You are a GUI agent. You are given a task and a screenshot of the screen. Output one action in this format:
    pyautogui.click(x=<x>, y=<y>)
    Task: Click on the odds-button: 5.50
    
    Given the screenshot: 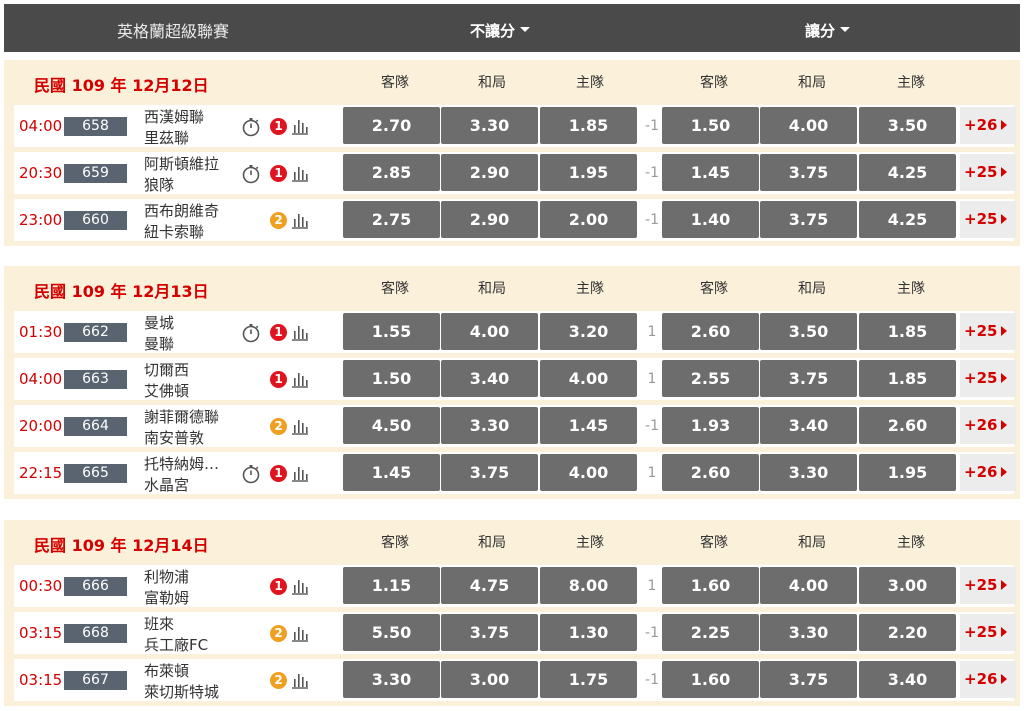 What is the action you would take?
    pyautogui.click(x=391, y=632)
    